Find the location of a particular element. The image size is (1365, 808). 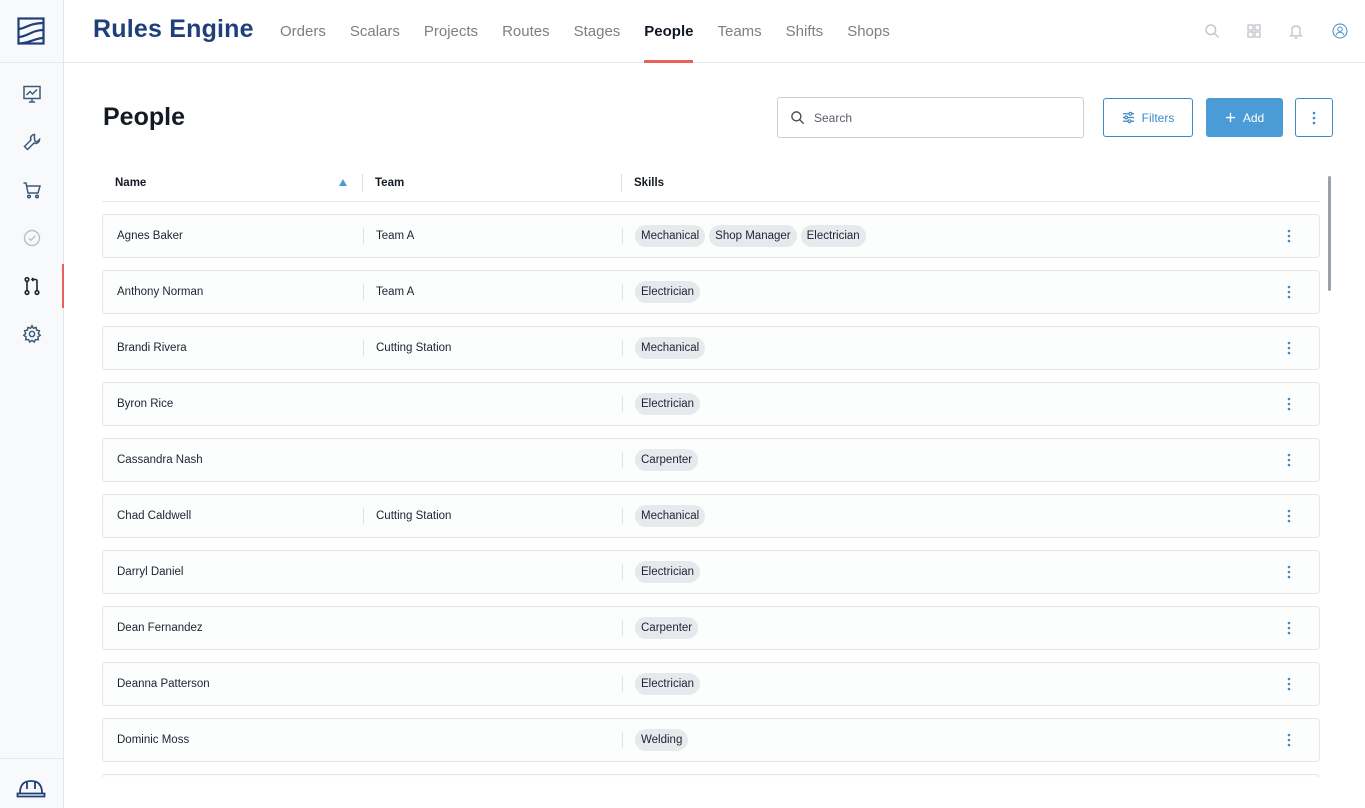

table-row: Dominic Moss Welding is located at coordinates (711, 740).